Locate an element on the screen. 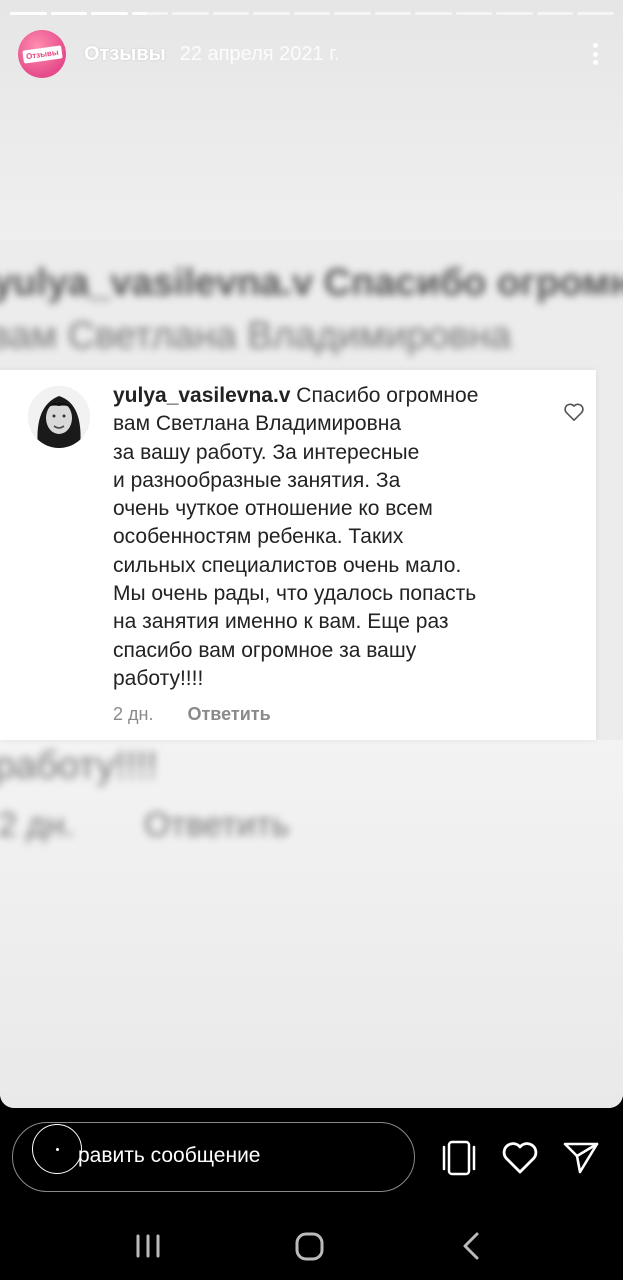 This screenshot has height=1280, width=623. recents-icon is located at coordinates (148, 1246).